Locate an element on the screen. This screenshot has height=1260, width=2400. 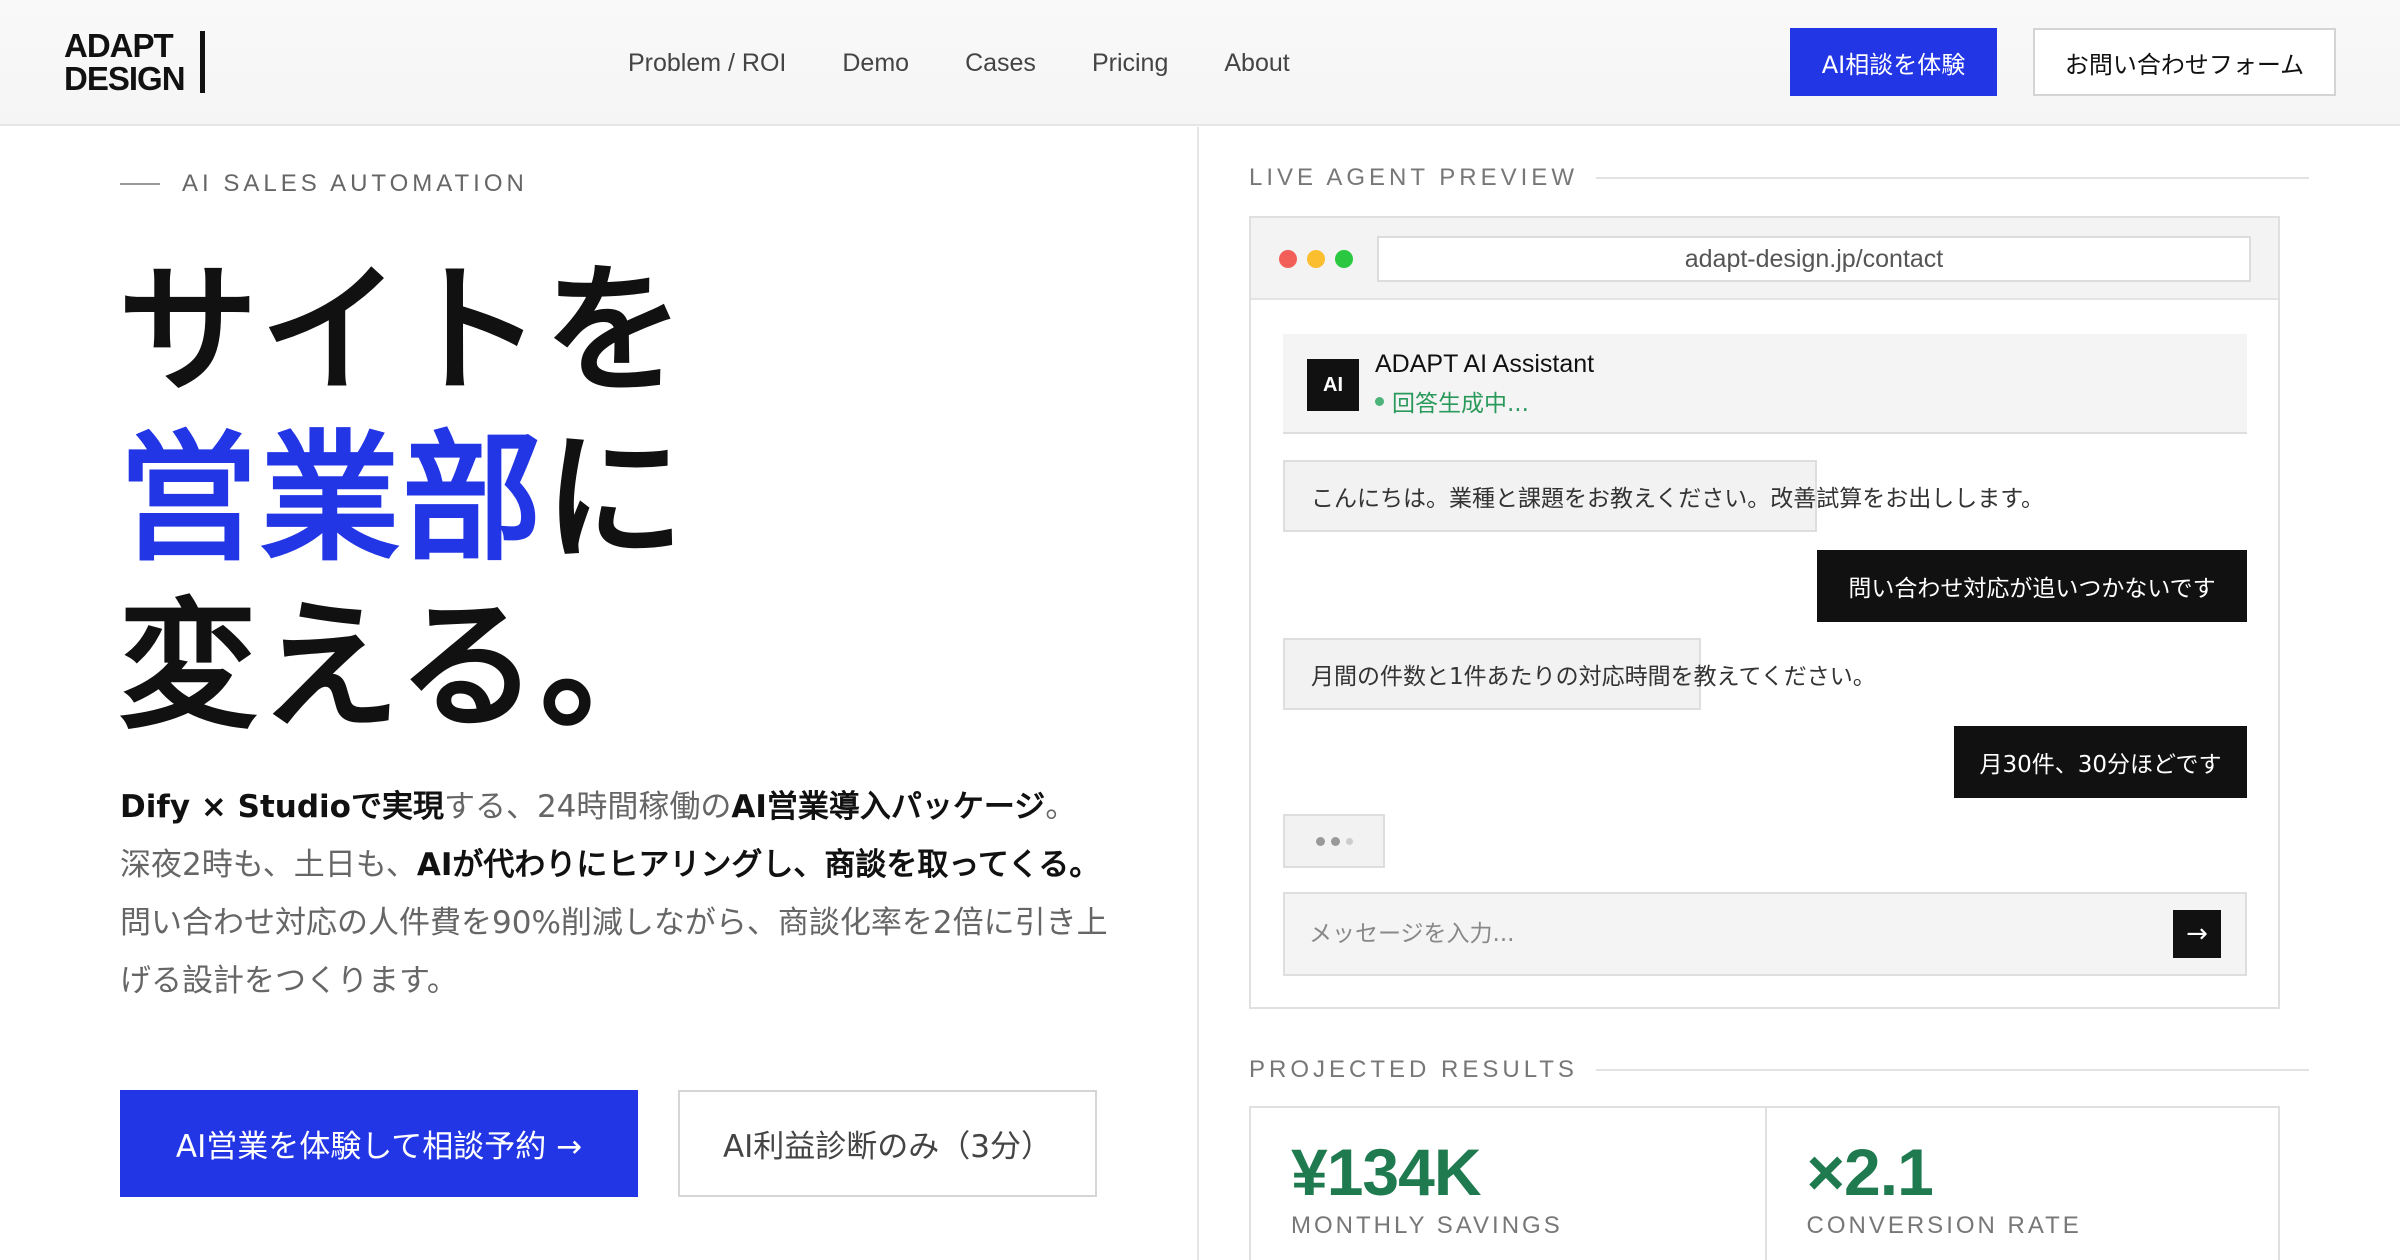
desc-p4: げる設計をつくります。 is located at coordinates (289, 981).